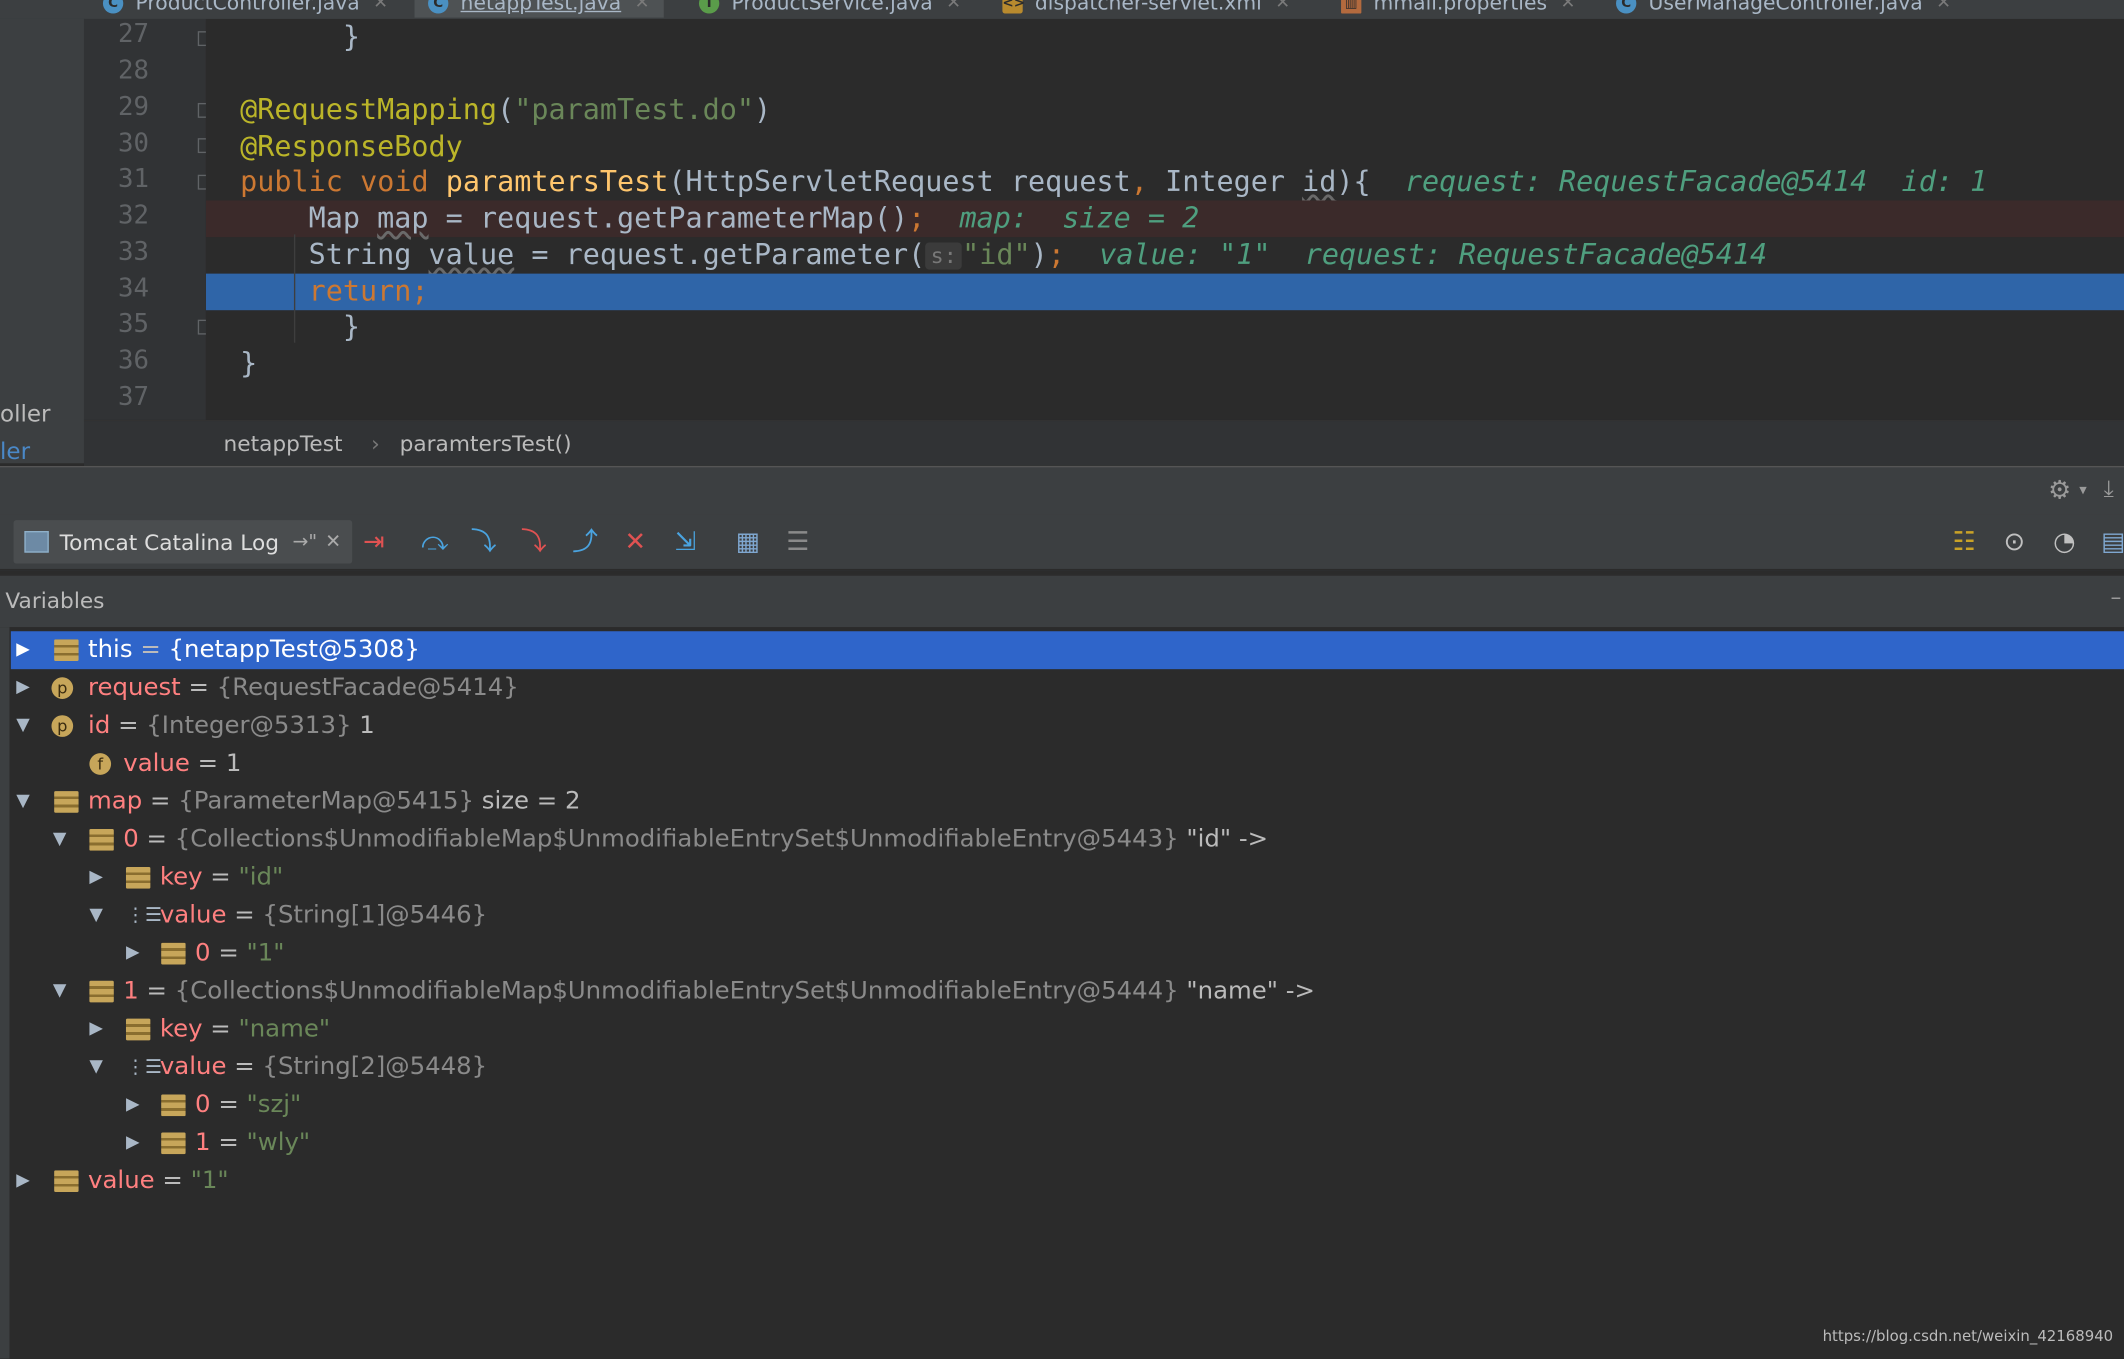 The height and width of the screenshot is (1359, 2124). I want to click on breadcrumb-class: netappTest, so click(283, 444).